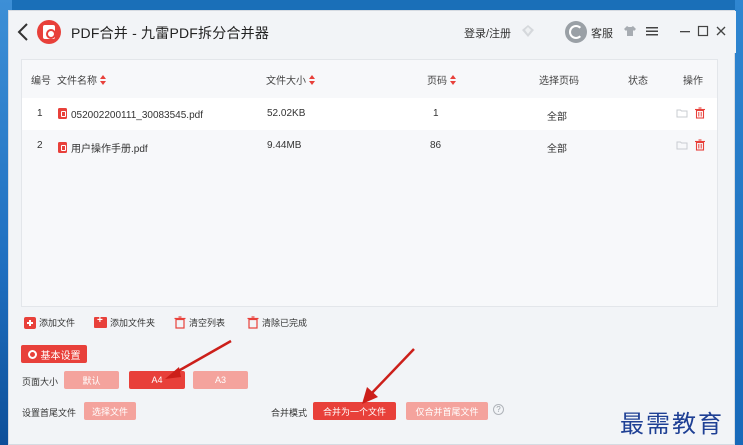  I want to click on column-index: 编号, so click(41, 81).